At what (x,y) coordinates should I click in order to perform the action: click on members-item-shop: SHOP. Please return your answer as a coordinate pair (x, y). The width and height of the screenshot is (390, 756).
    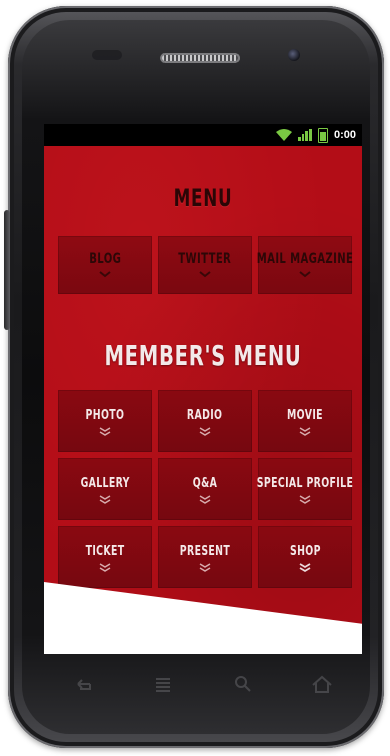
    Looking at the image, I should click on (305, 557).